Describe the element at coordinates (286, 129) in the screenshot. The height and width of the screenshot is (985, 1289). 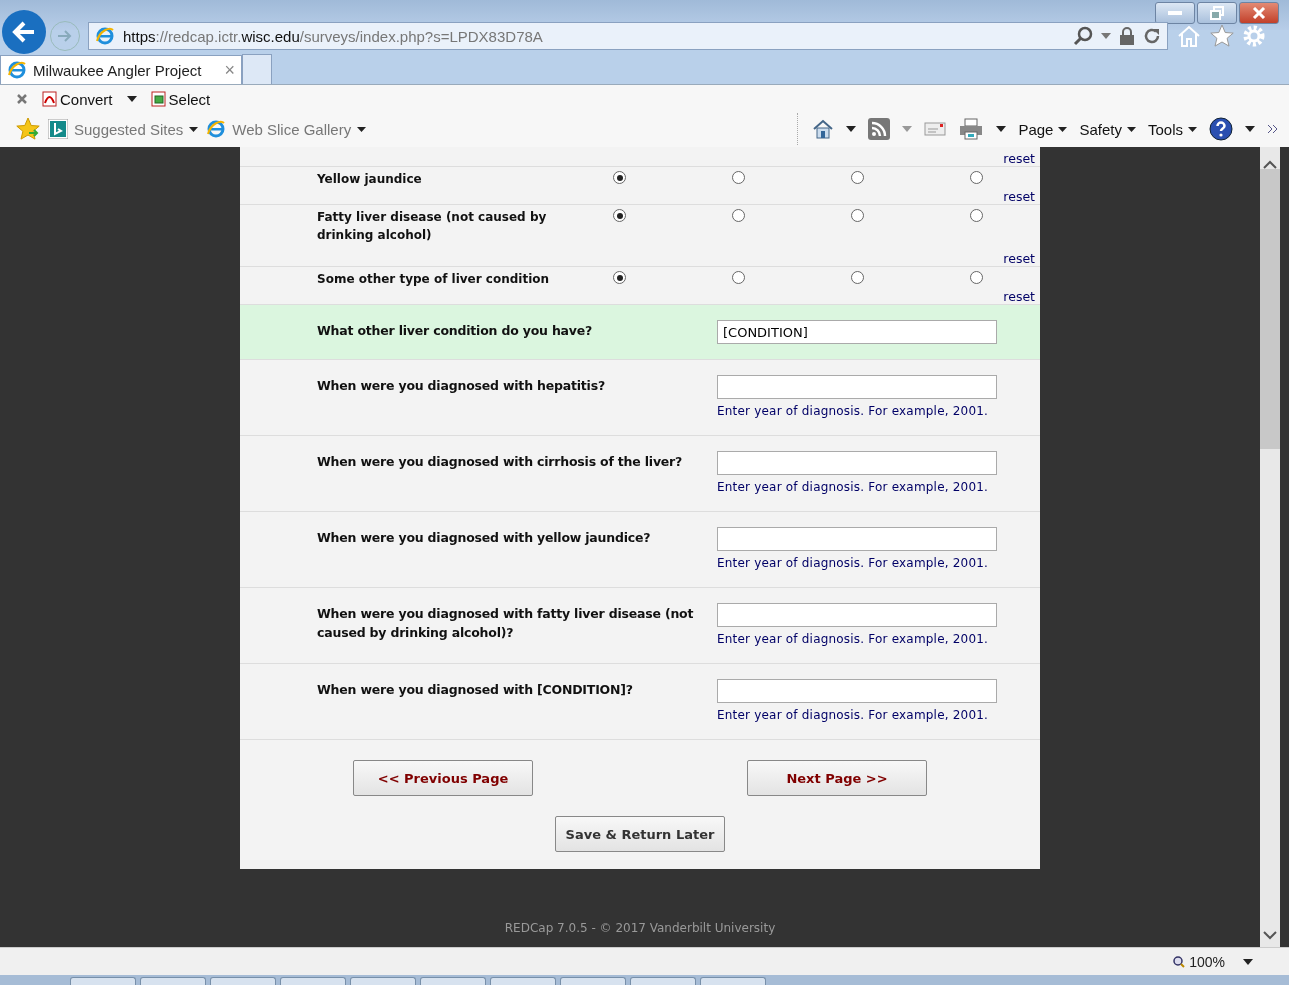
I see `favorites-link: Web Slice Gallery` at that location.